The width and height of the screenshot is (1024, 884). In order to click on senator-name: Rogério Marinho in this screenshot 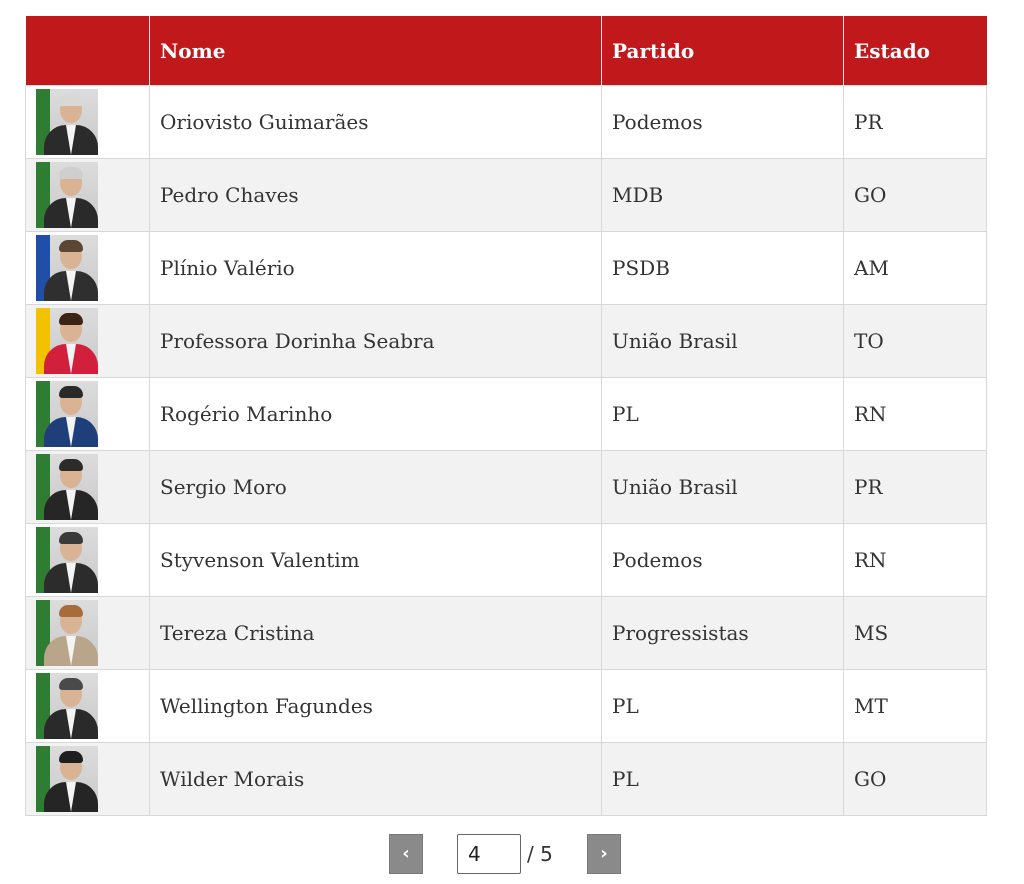, I will do `click(375, 414)`.